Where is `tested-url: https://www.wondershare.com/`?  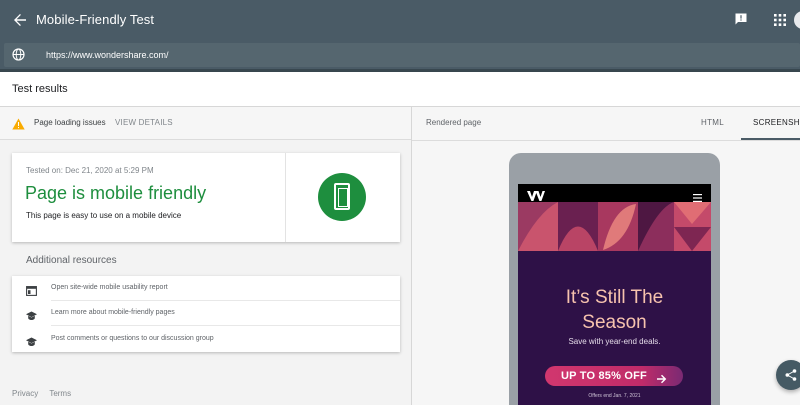 tested-url: https://www.wondershare.com/ is located at coordinates (107, 55).